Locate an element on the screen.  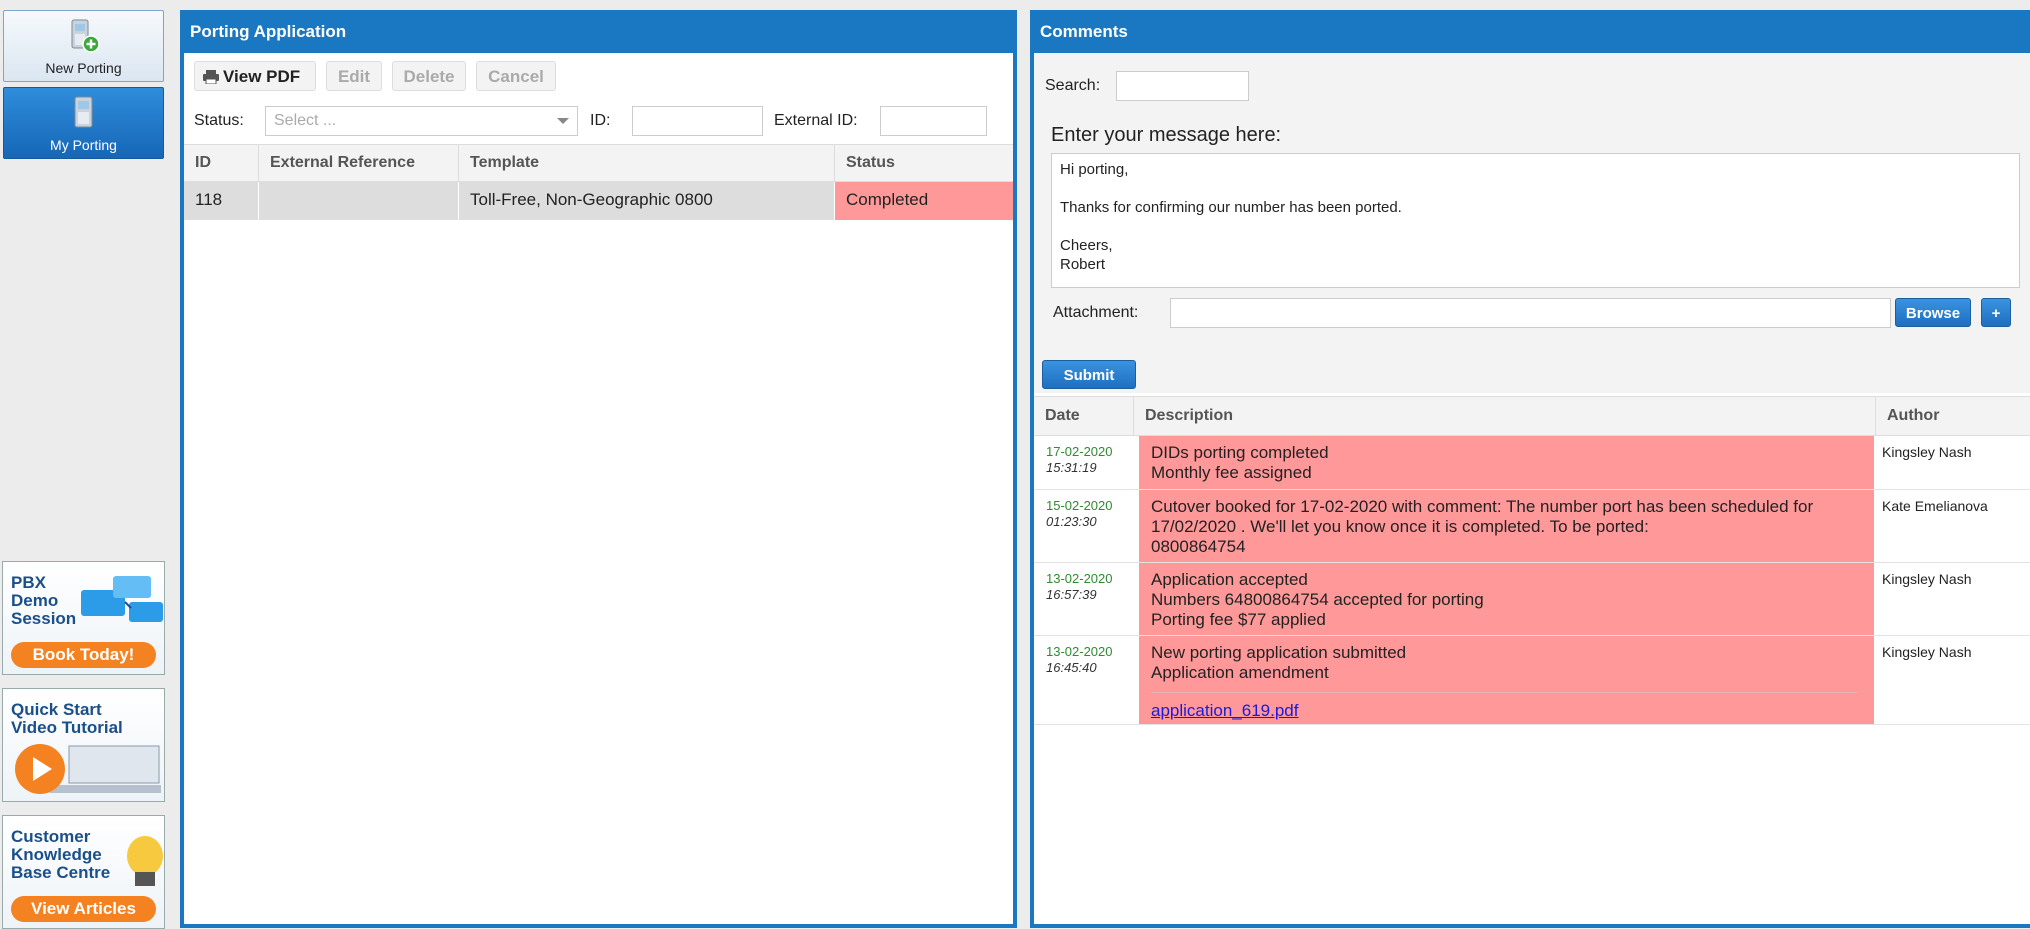
delete-button: Delete is located at coordinates (429, 76).